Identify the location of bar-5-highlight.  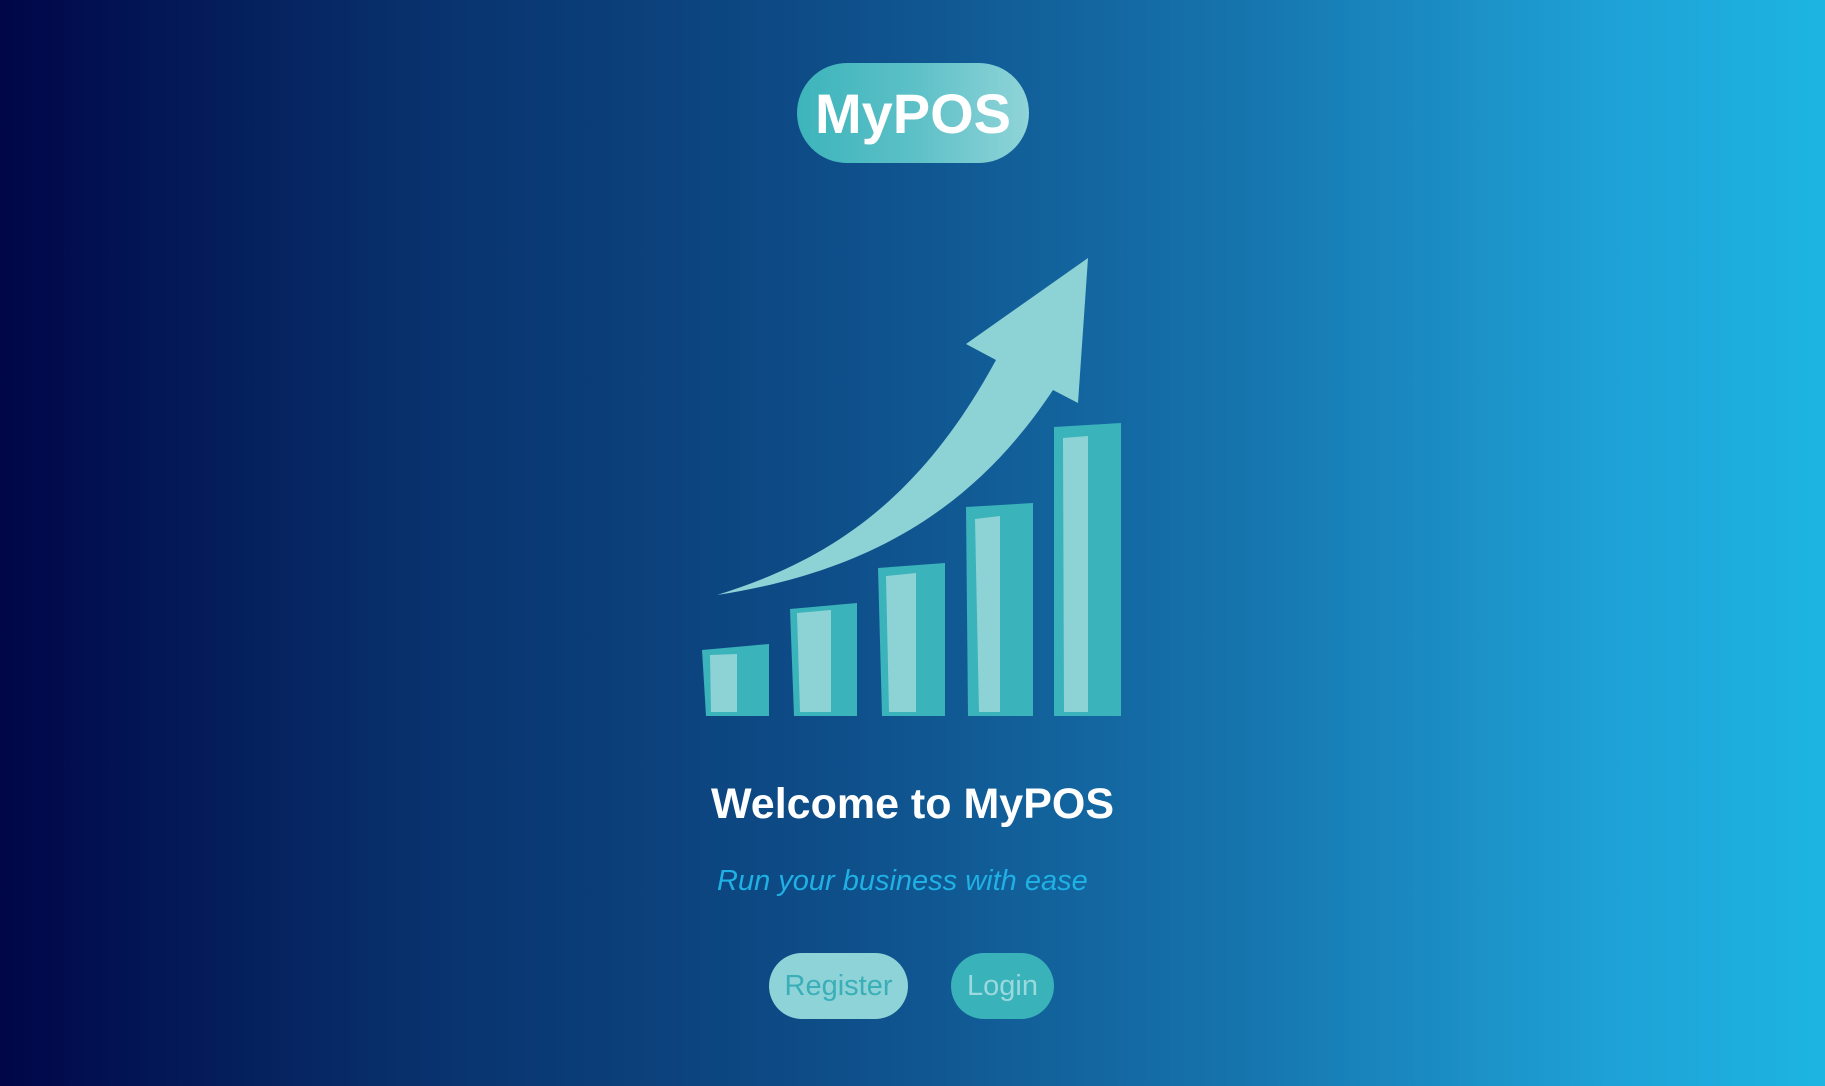
(1075, 574).